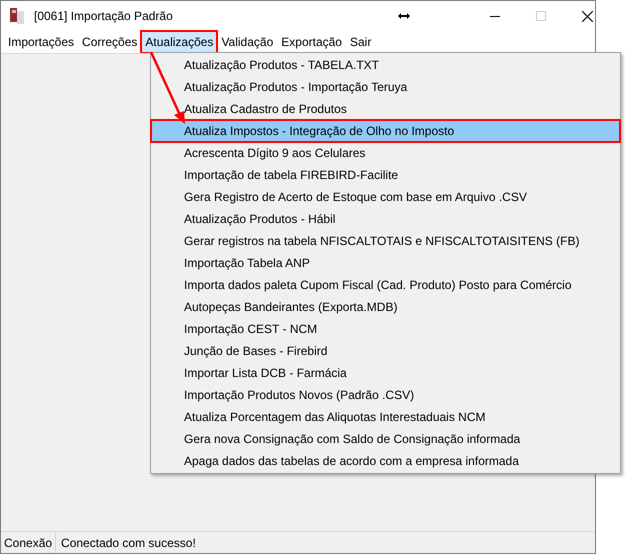  I want to click on close-icon, so click(587, 16).